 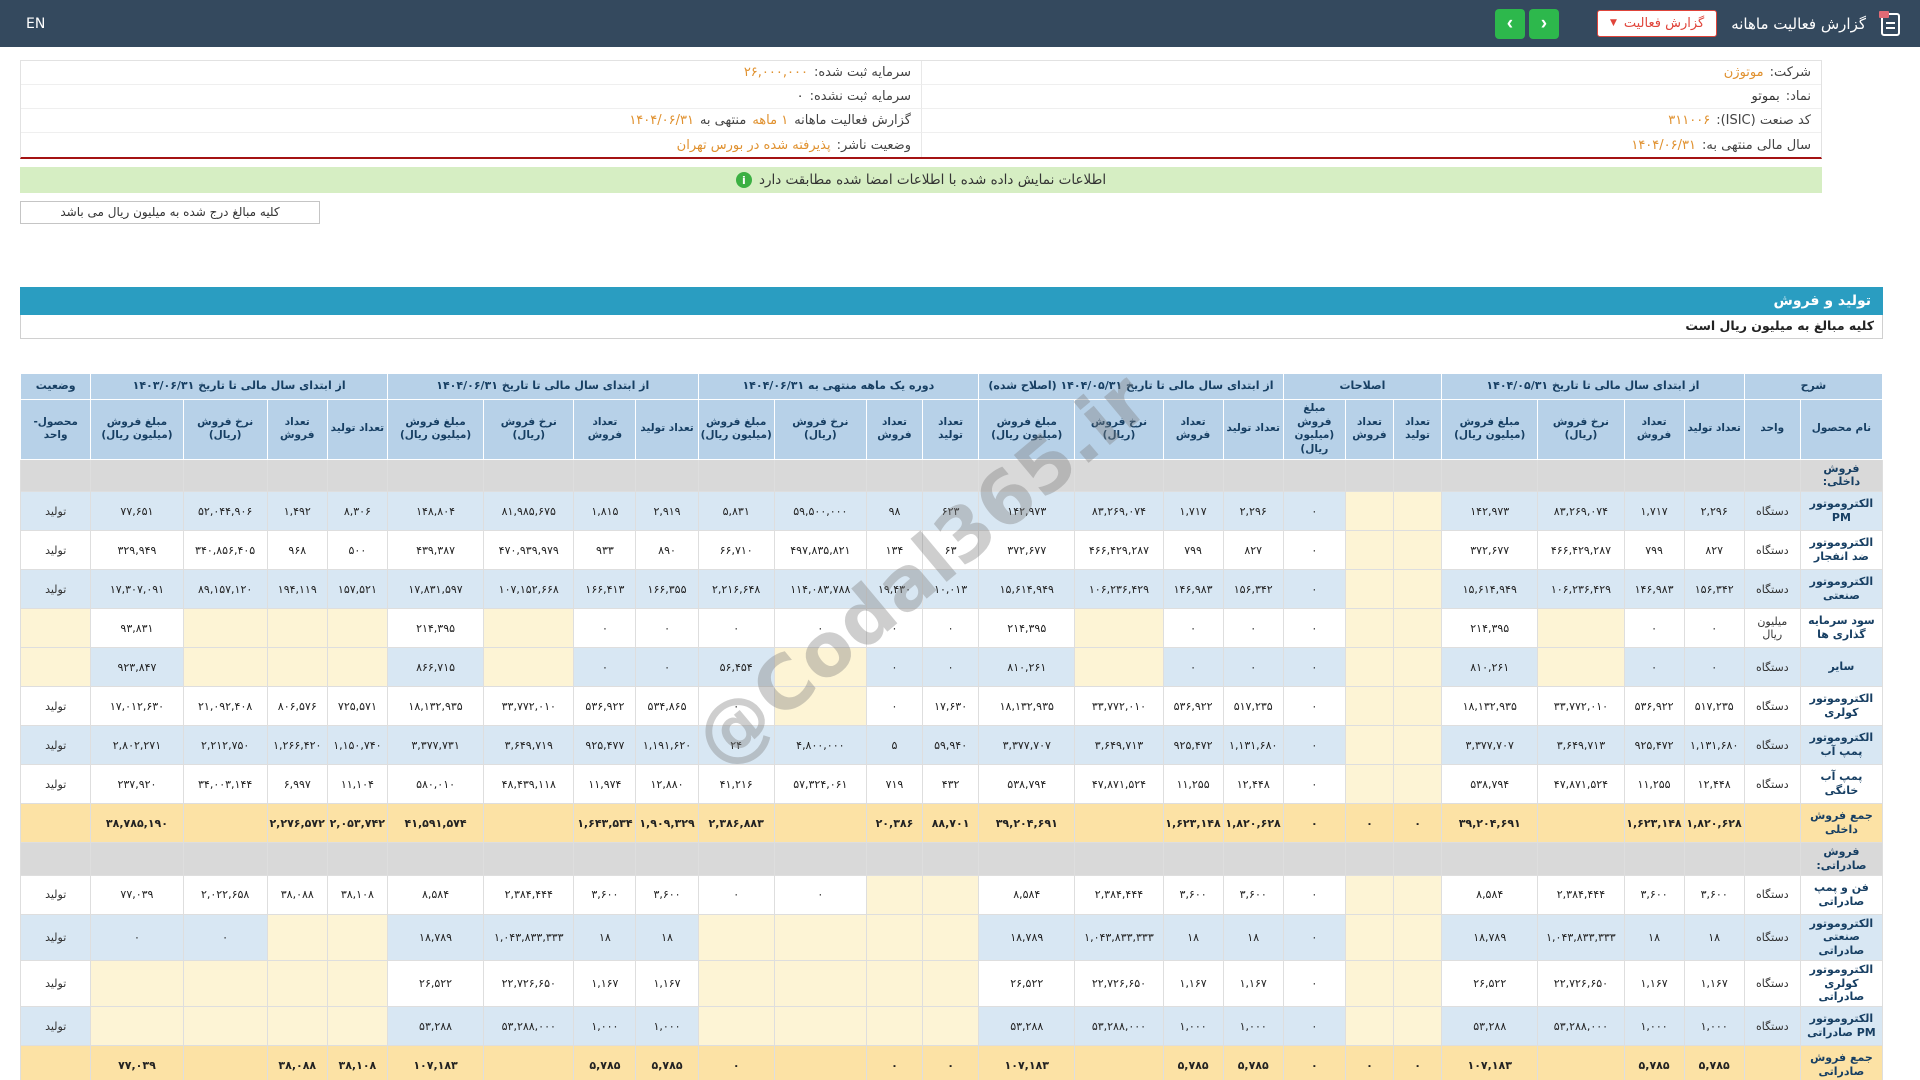 What do you see at coordinates (1418, 429) in the screenshot?
I see `header-g2-prod: تعداد تولید` at bounding box center [1418, 429].